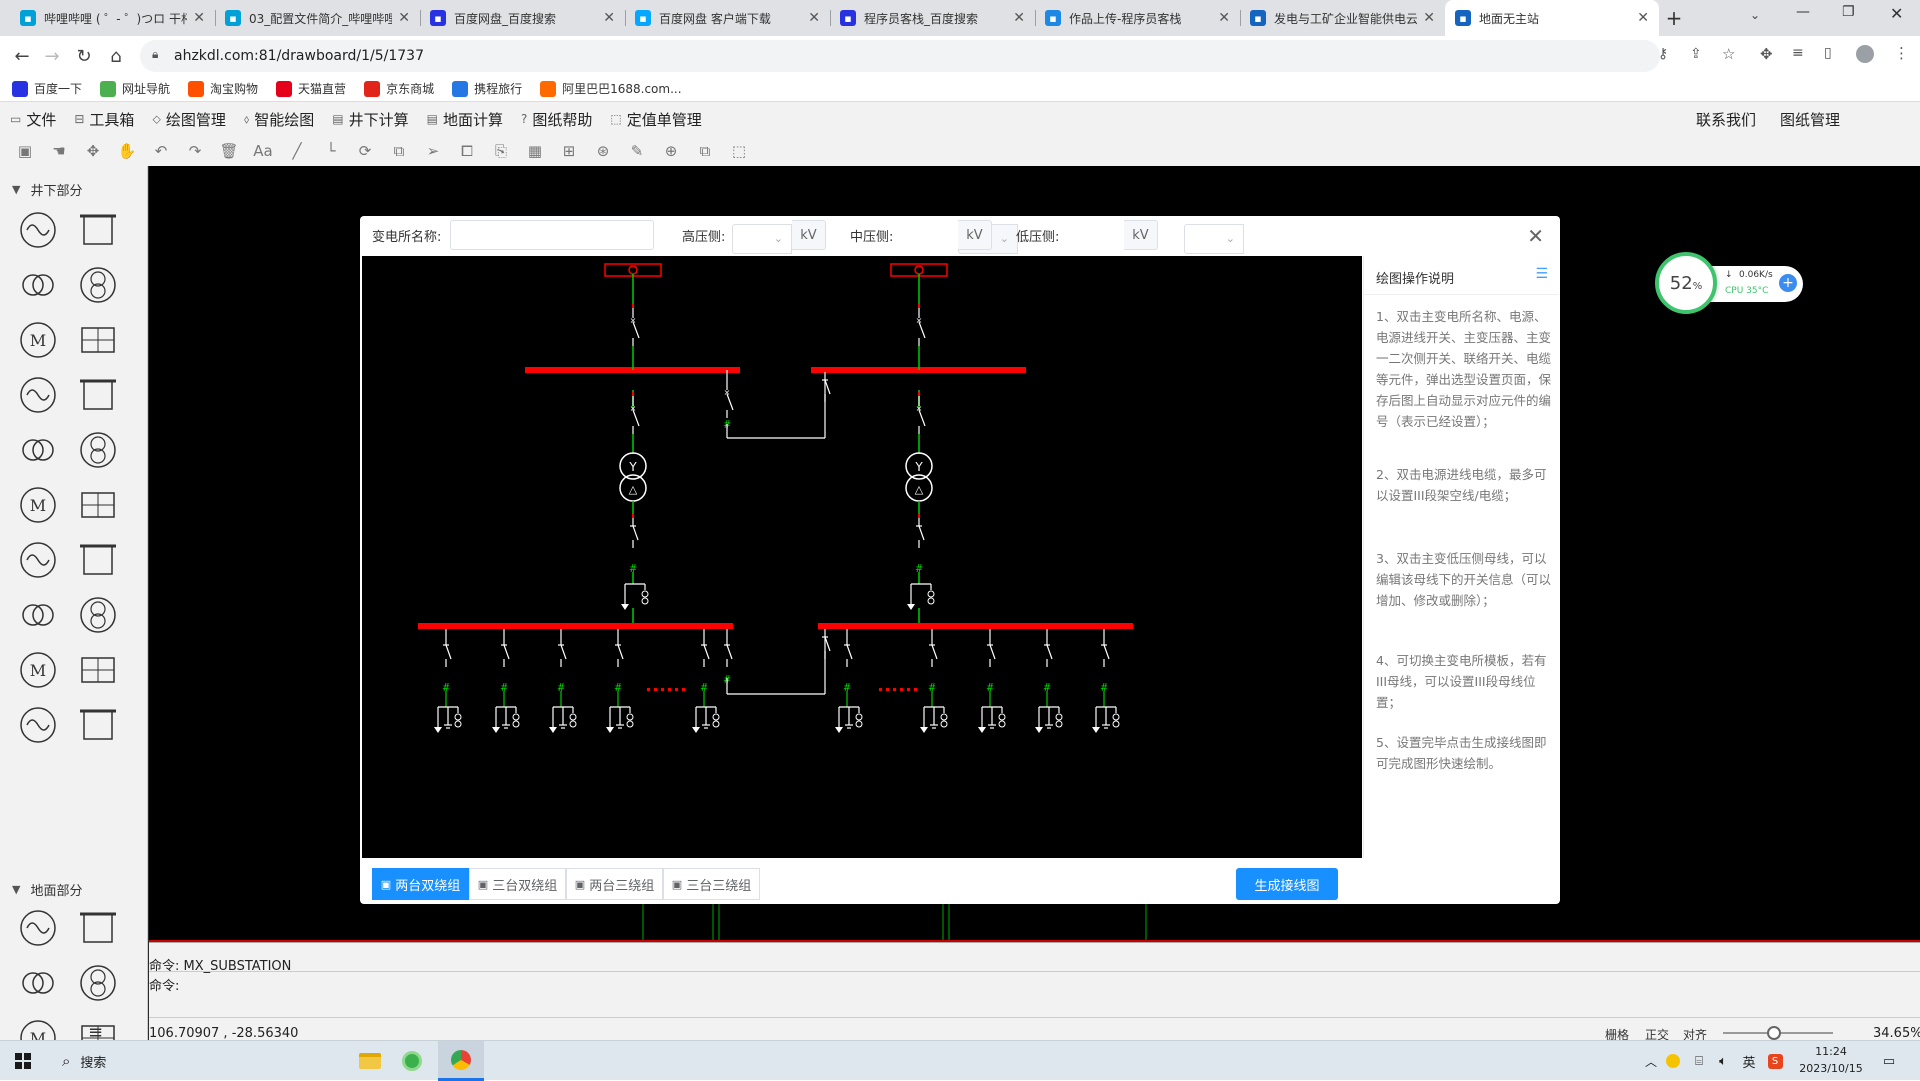  I want to click on sidepanel-icon: ▯, so click(1828, 53).